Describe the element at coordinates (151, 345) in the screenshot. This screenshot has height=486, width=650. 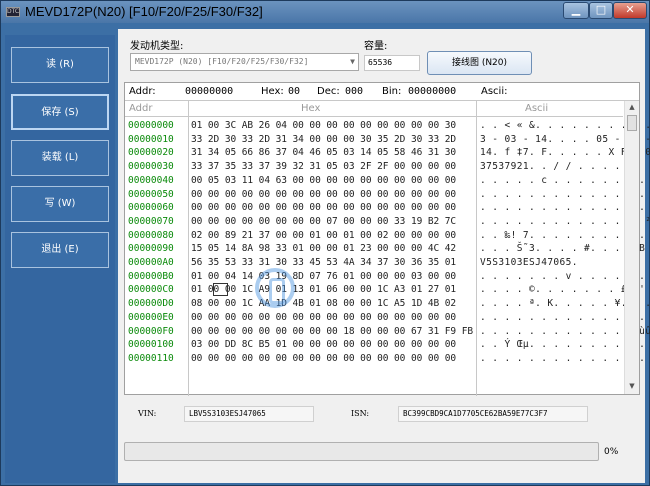
I see `row-address: 00000100` at that location.